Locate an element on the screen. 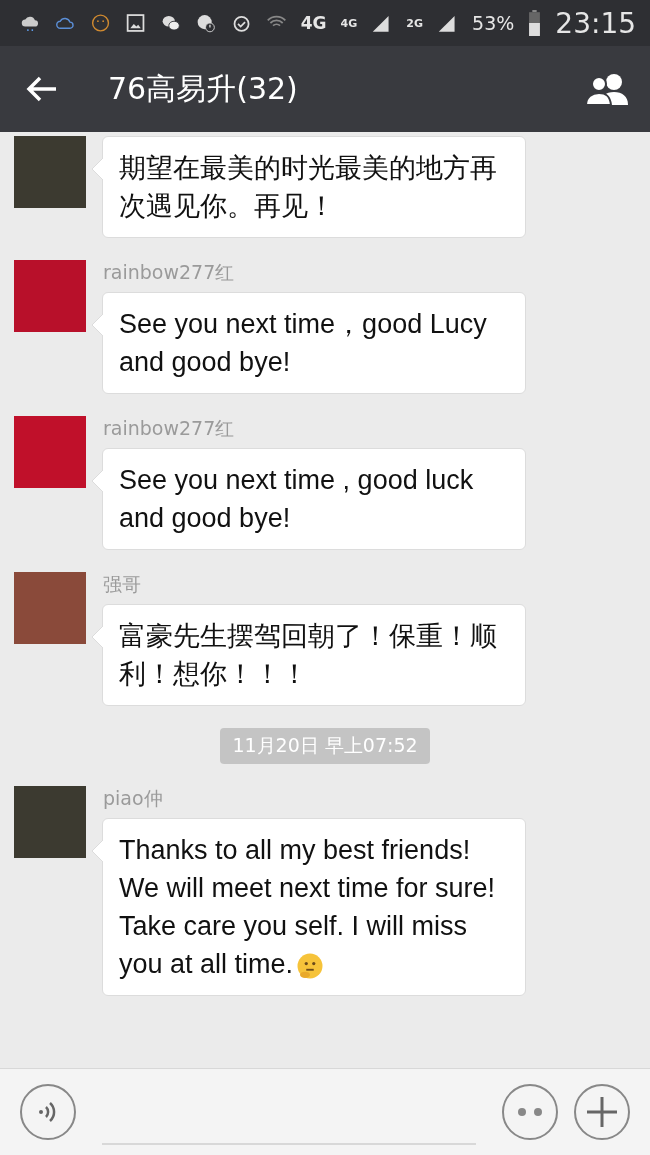 The width and height of the screenshot is (650, 1155). signal-label: 2G is located at coordinates (414, 23).